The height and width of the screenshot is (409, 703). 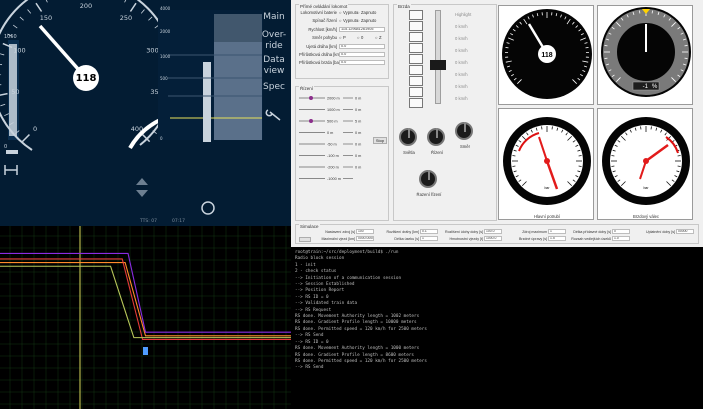 I want to click on menu-data-view: Data view, so click(x=274, y=66).